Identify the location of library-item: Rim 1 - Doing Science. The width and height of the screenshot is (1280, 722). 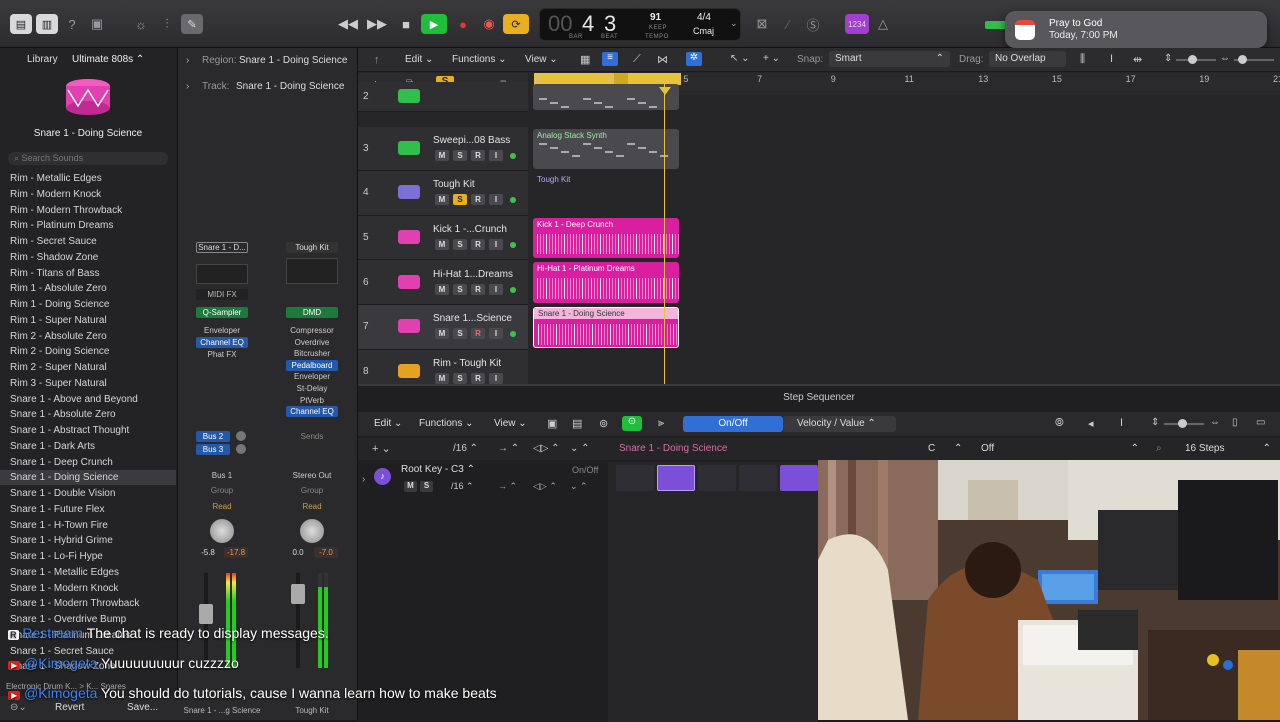
(59, 304).